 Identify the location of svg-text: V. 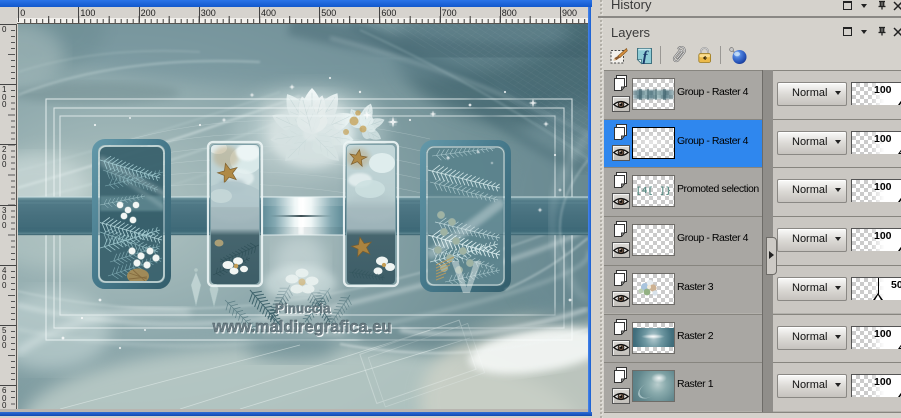
(466, 277).